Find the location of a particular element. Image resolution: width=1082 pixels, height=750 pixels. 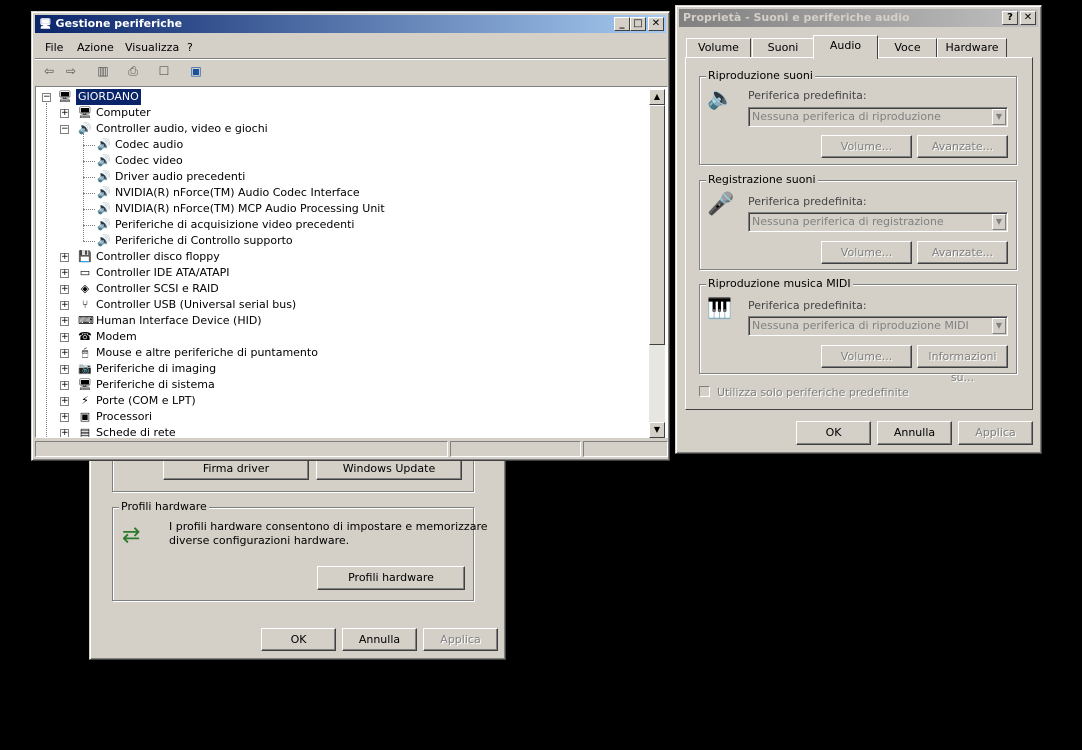

tree-item: Driver audio precedenti is located at coordinates (180, 177).